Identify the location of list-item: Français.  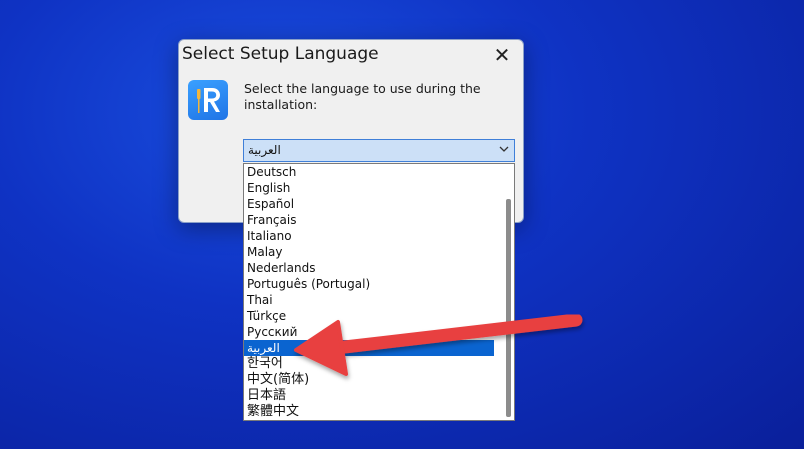
(369, 220).